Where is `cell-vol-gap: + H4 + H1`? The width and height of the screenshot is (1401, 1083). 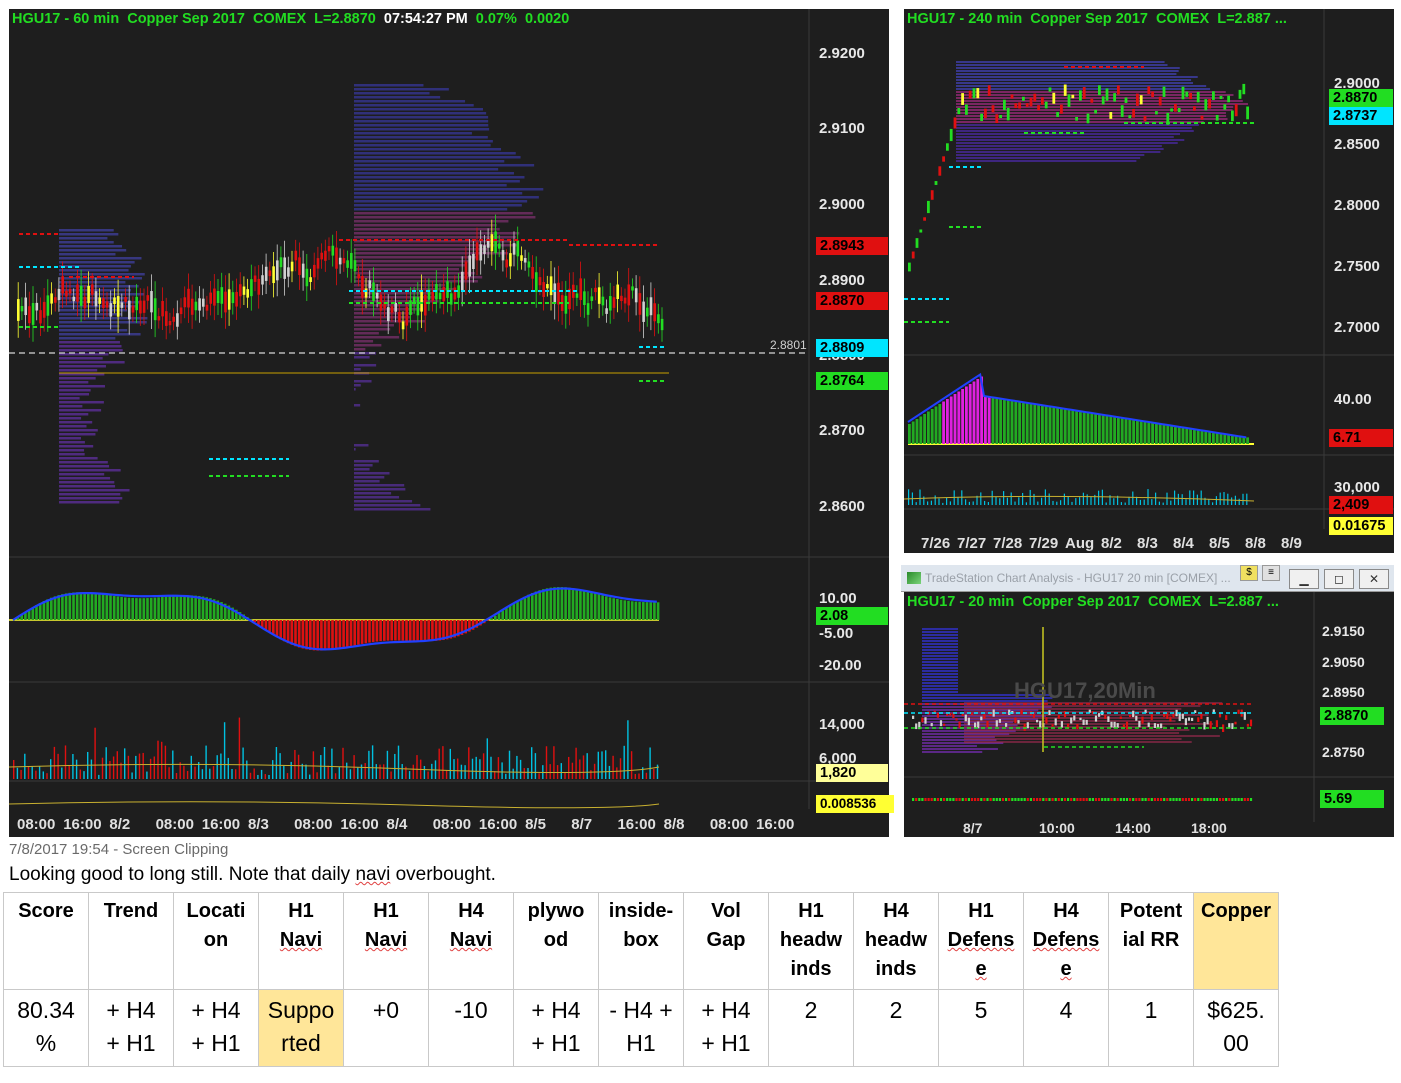 cell-vol-gap: + H4 + H1 is located at coordinates (726, 1028).